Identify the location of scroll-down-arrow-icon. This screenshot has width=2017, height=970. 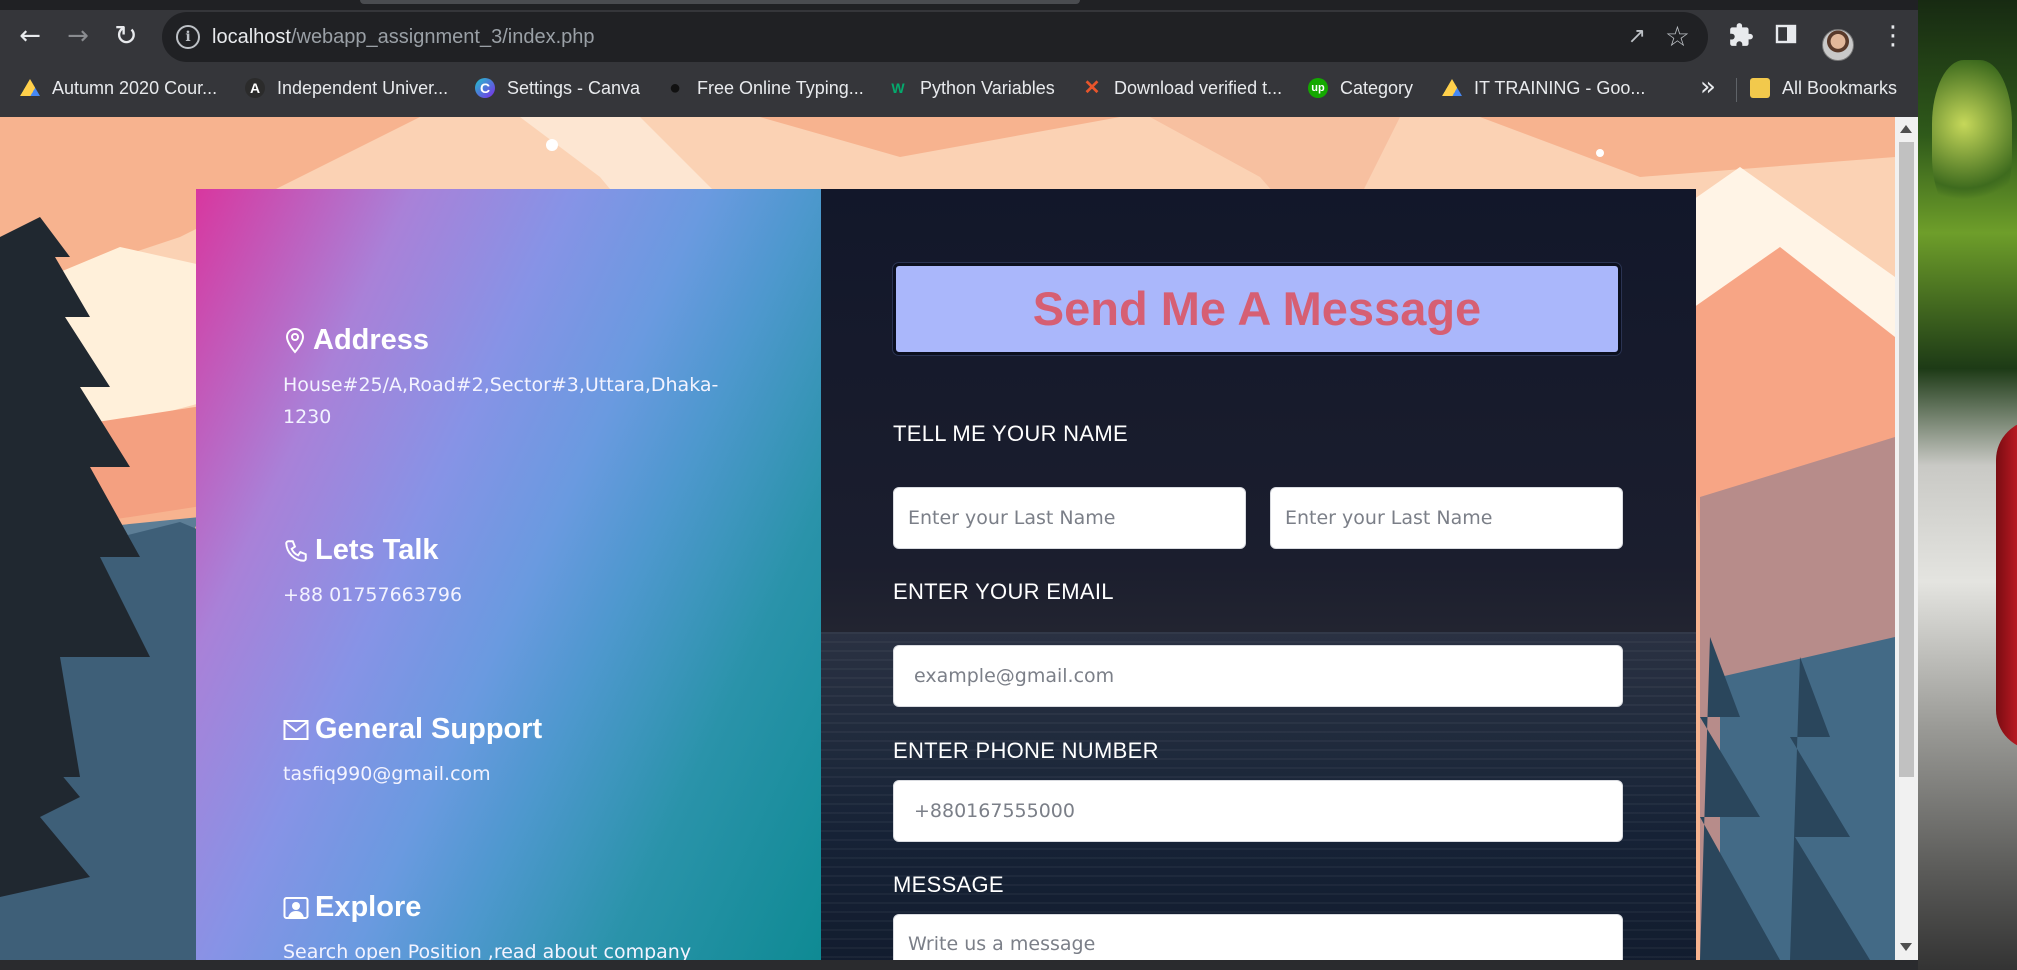
(1906, 947).